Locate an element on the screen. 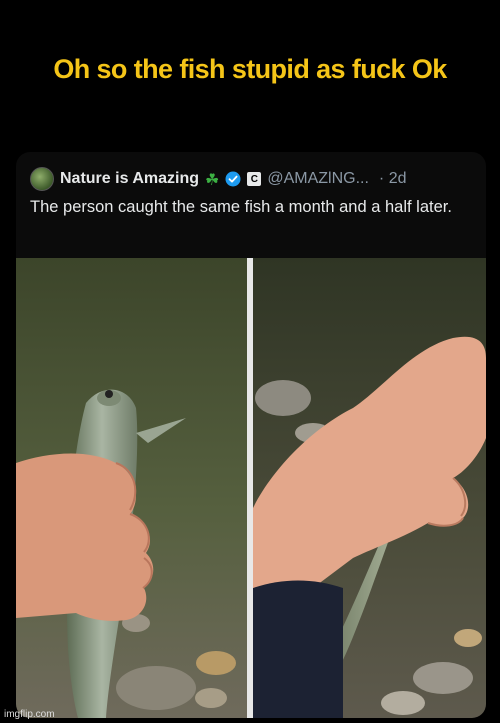  timestamp: · 2d is located at coordinates (393, 179).